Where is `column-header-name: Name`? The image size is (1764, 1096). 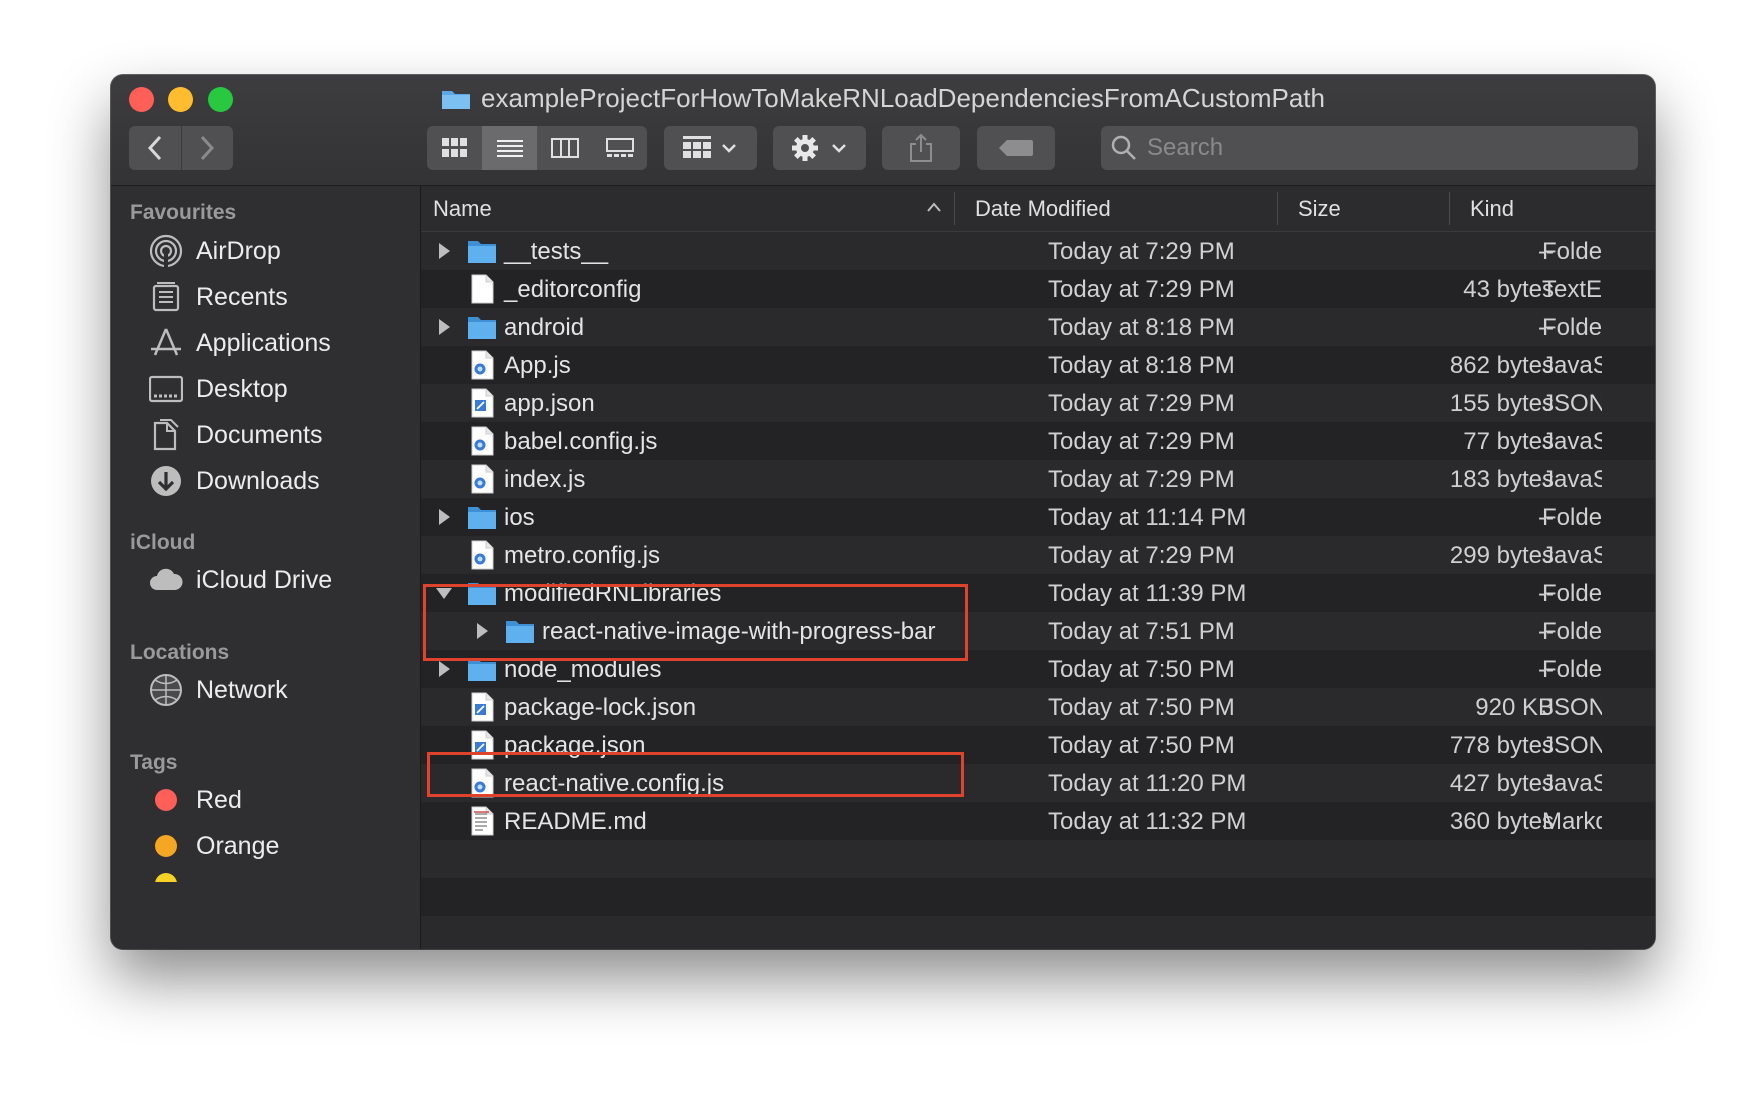 column-header-name: Name is located at coordinates (462, 208).